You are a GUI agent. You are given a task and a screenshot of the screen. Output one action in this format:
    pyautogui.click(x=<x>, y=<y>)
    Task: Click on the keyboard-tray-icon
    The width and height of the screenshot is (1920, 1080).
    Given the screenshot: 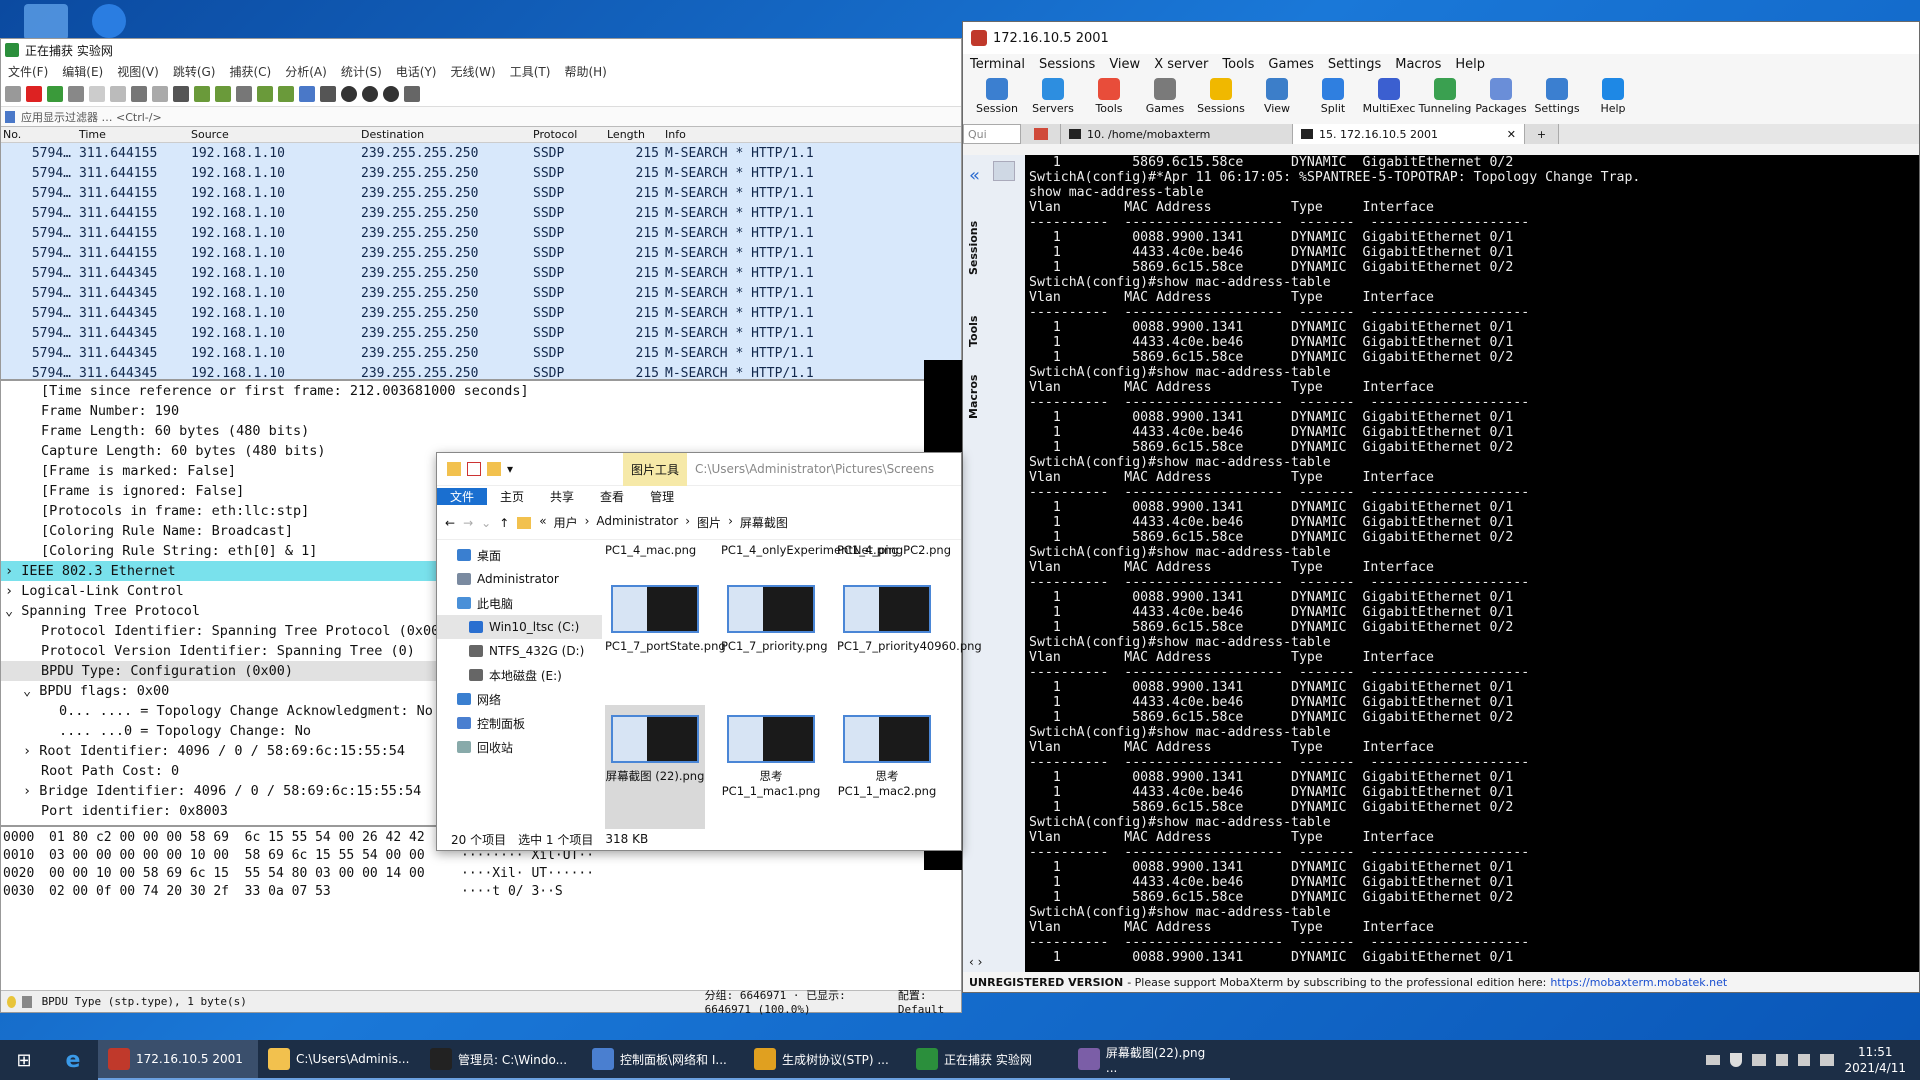 What is the action you would take?
    pyautogui.click(x=1713, y=1060)
    